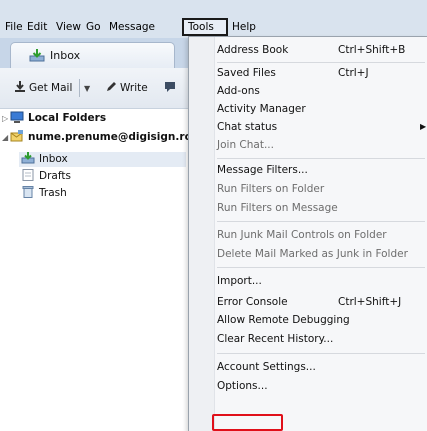 Image resolution: width=427 pixels, height=431 pixels. Describe the element at coordinates (423, 126) in the screenshot. I see `submenu-arrow-icon: ▶` at that location.